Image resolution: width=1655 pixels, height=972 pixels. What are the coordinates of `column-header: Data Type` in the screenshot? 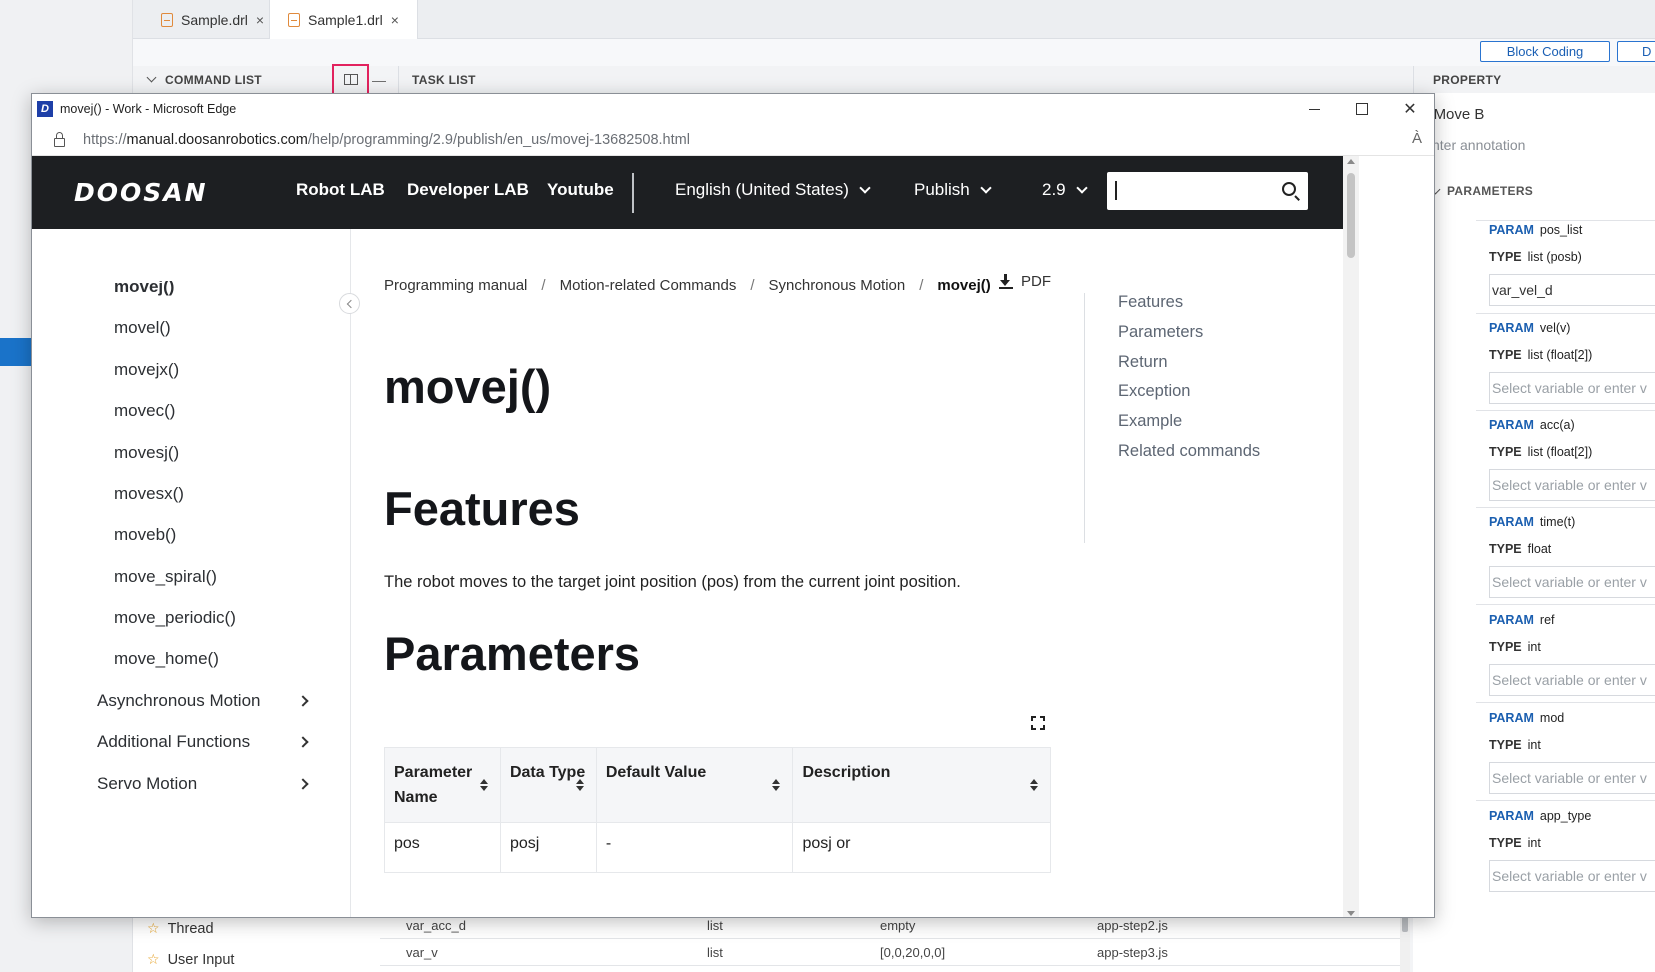 It's located at (548, 785).